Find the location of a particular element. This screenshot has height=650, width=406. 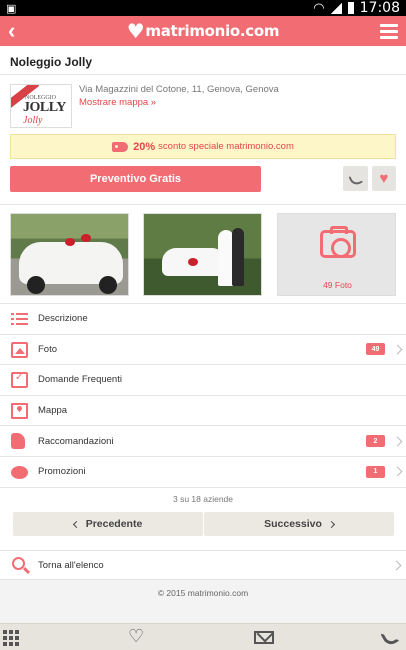

favorite-button: ♥ is located at coordinates (384, 178).